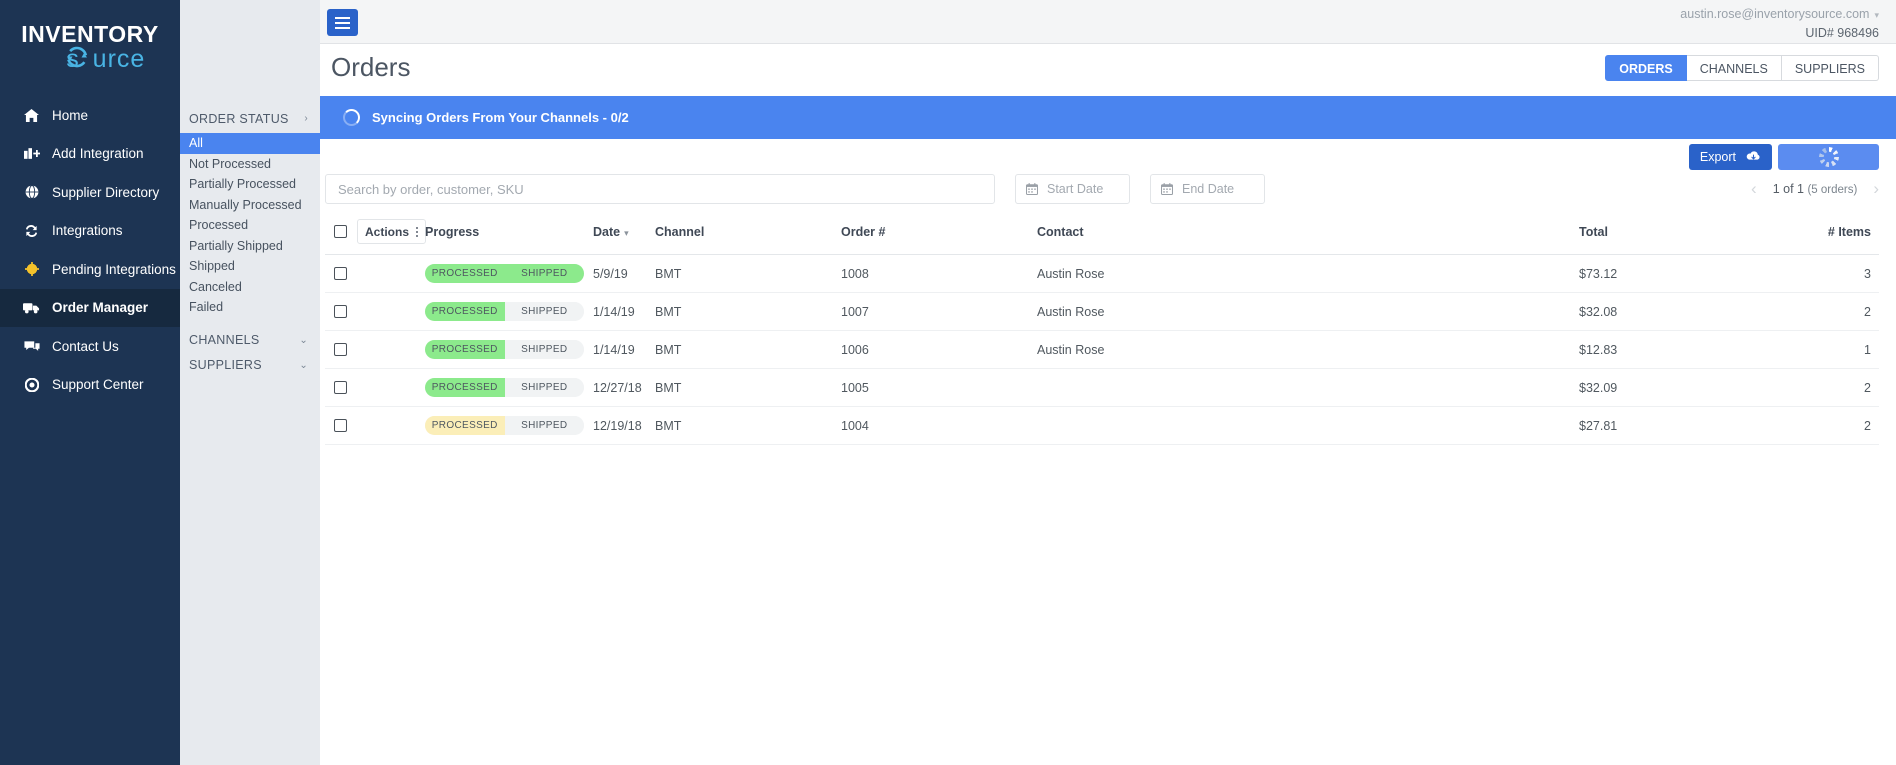 This screenshot has height=765, width=1896. Describe the element at coordinates (90, 269) in the screenshot. I see `sidebar-item-pending-integrations: Pending Integrations` at that location.